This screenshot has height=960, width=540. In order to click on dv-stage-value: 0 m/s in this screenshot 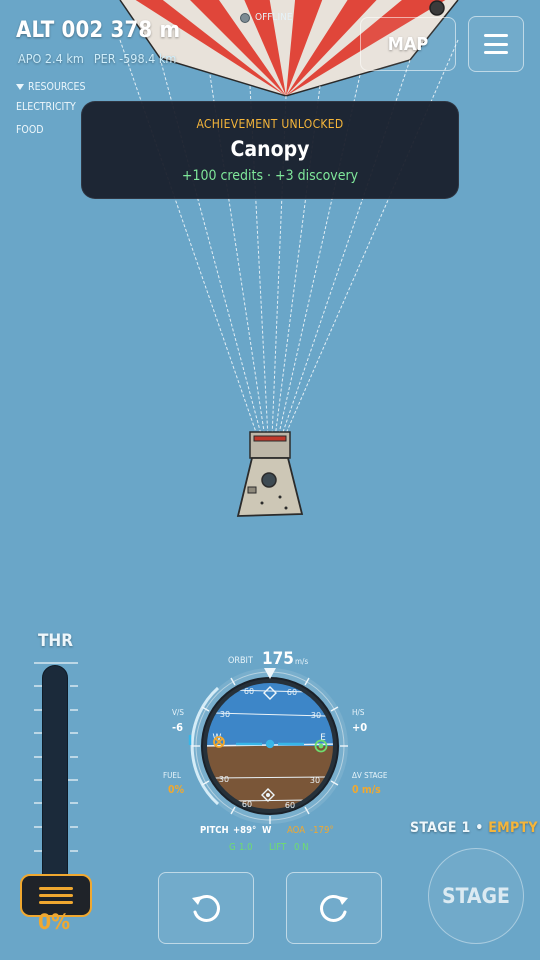, I will do `click(366, 790)`.